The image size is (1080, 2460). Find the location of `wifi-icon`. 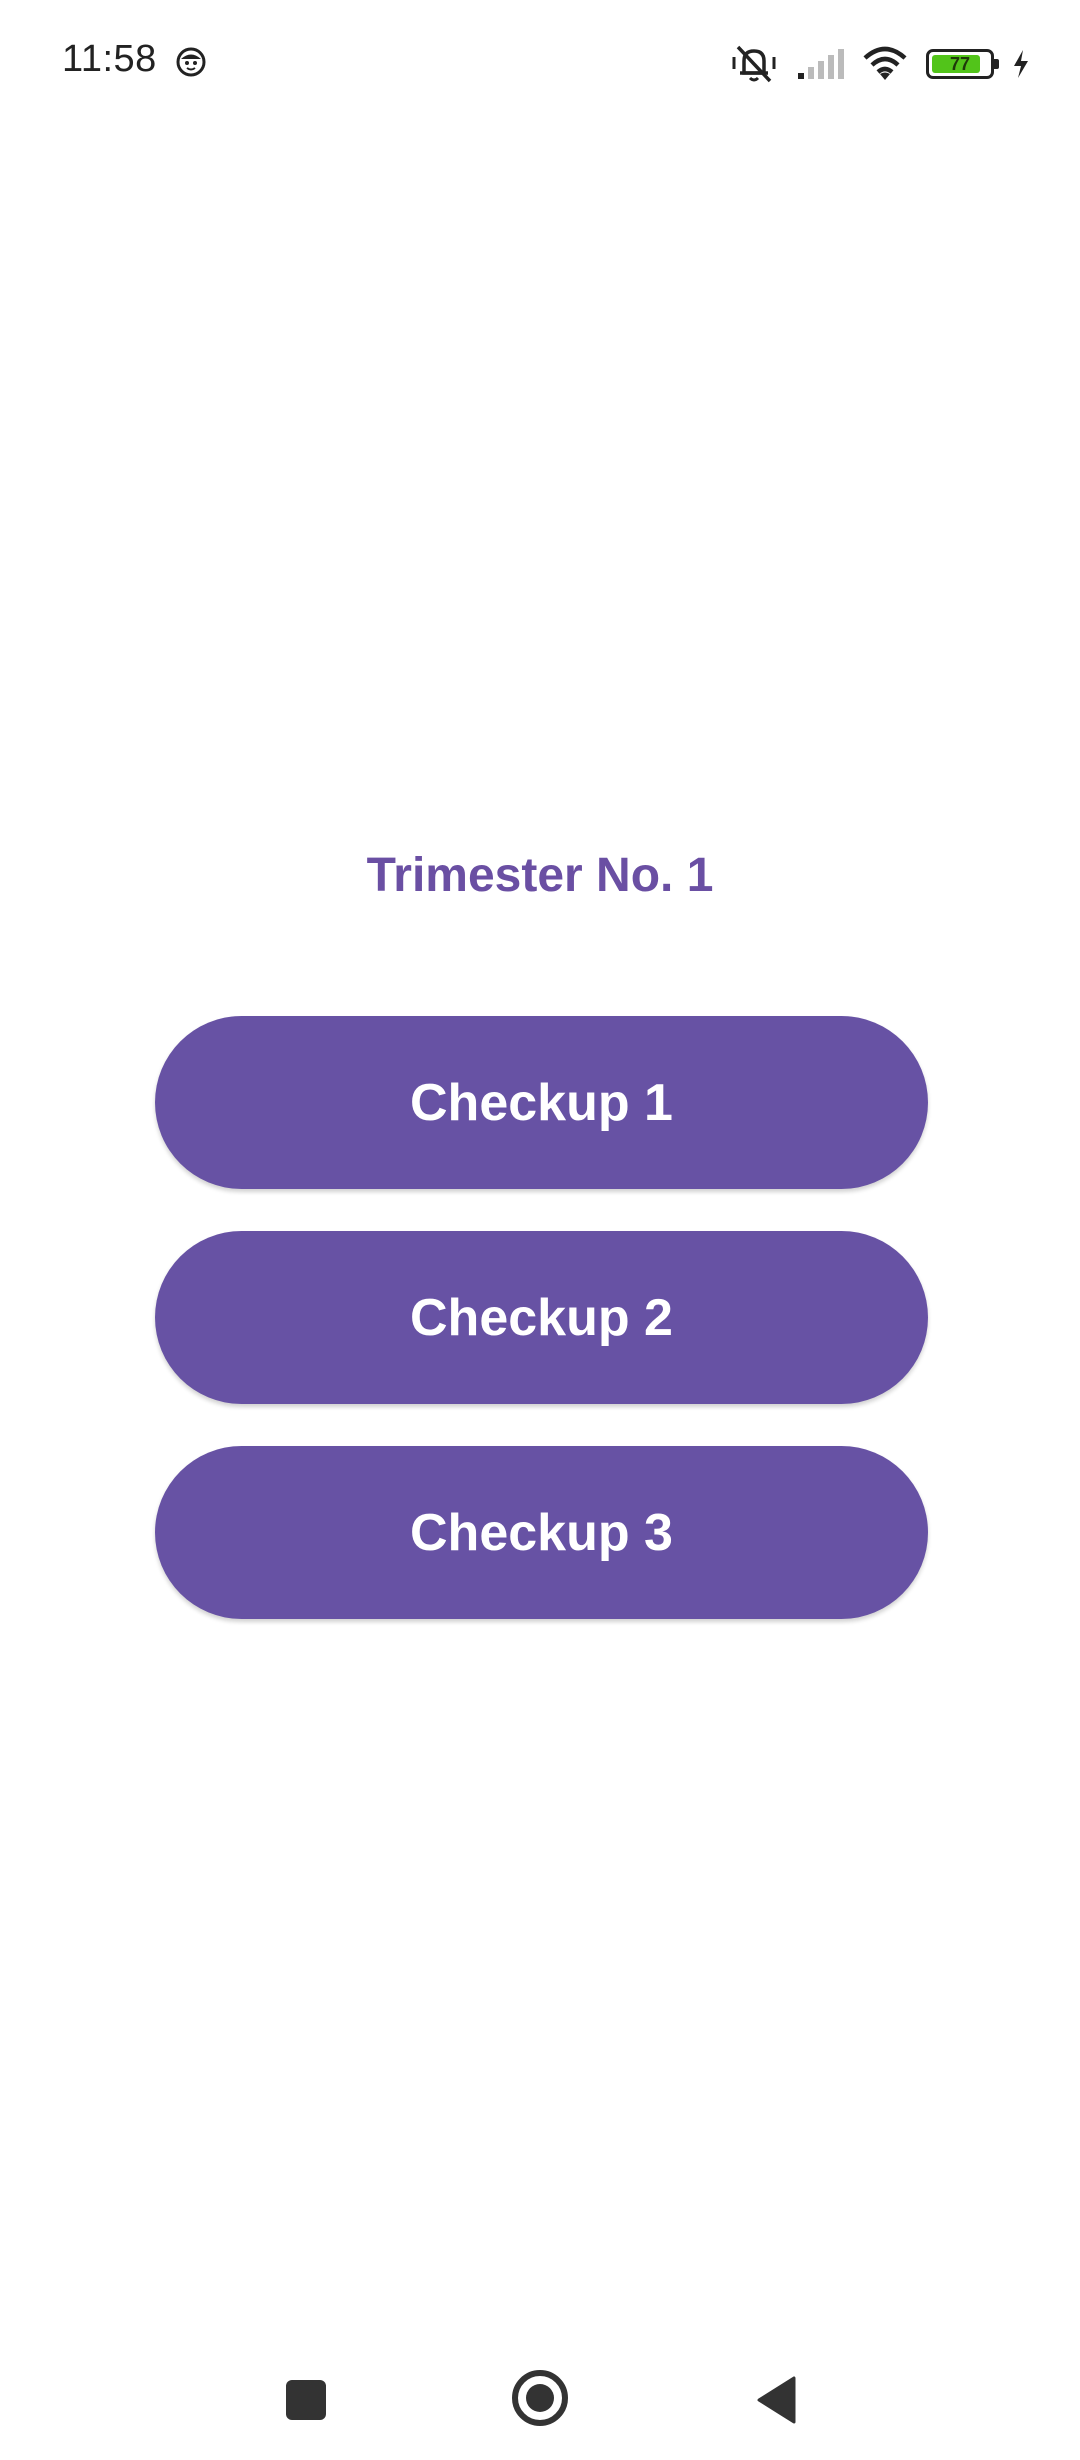

wifi-icon is located at coordinates (885, 63).